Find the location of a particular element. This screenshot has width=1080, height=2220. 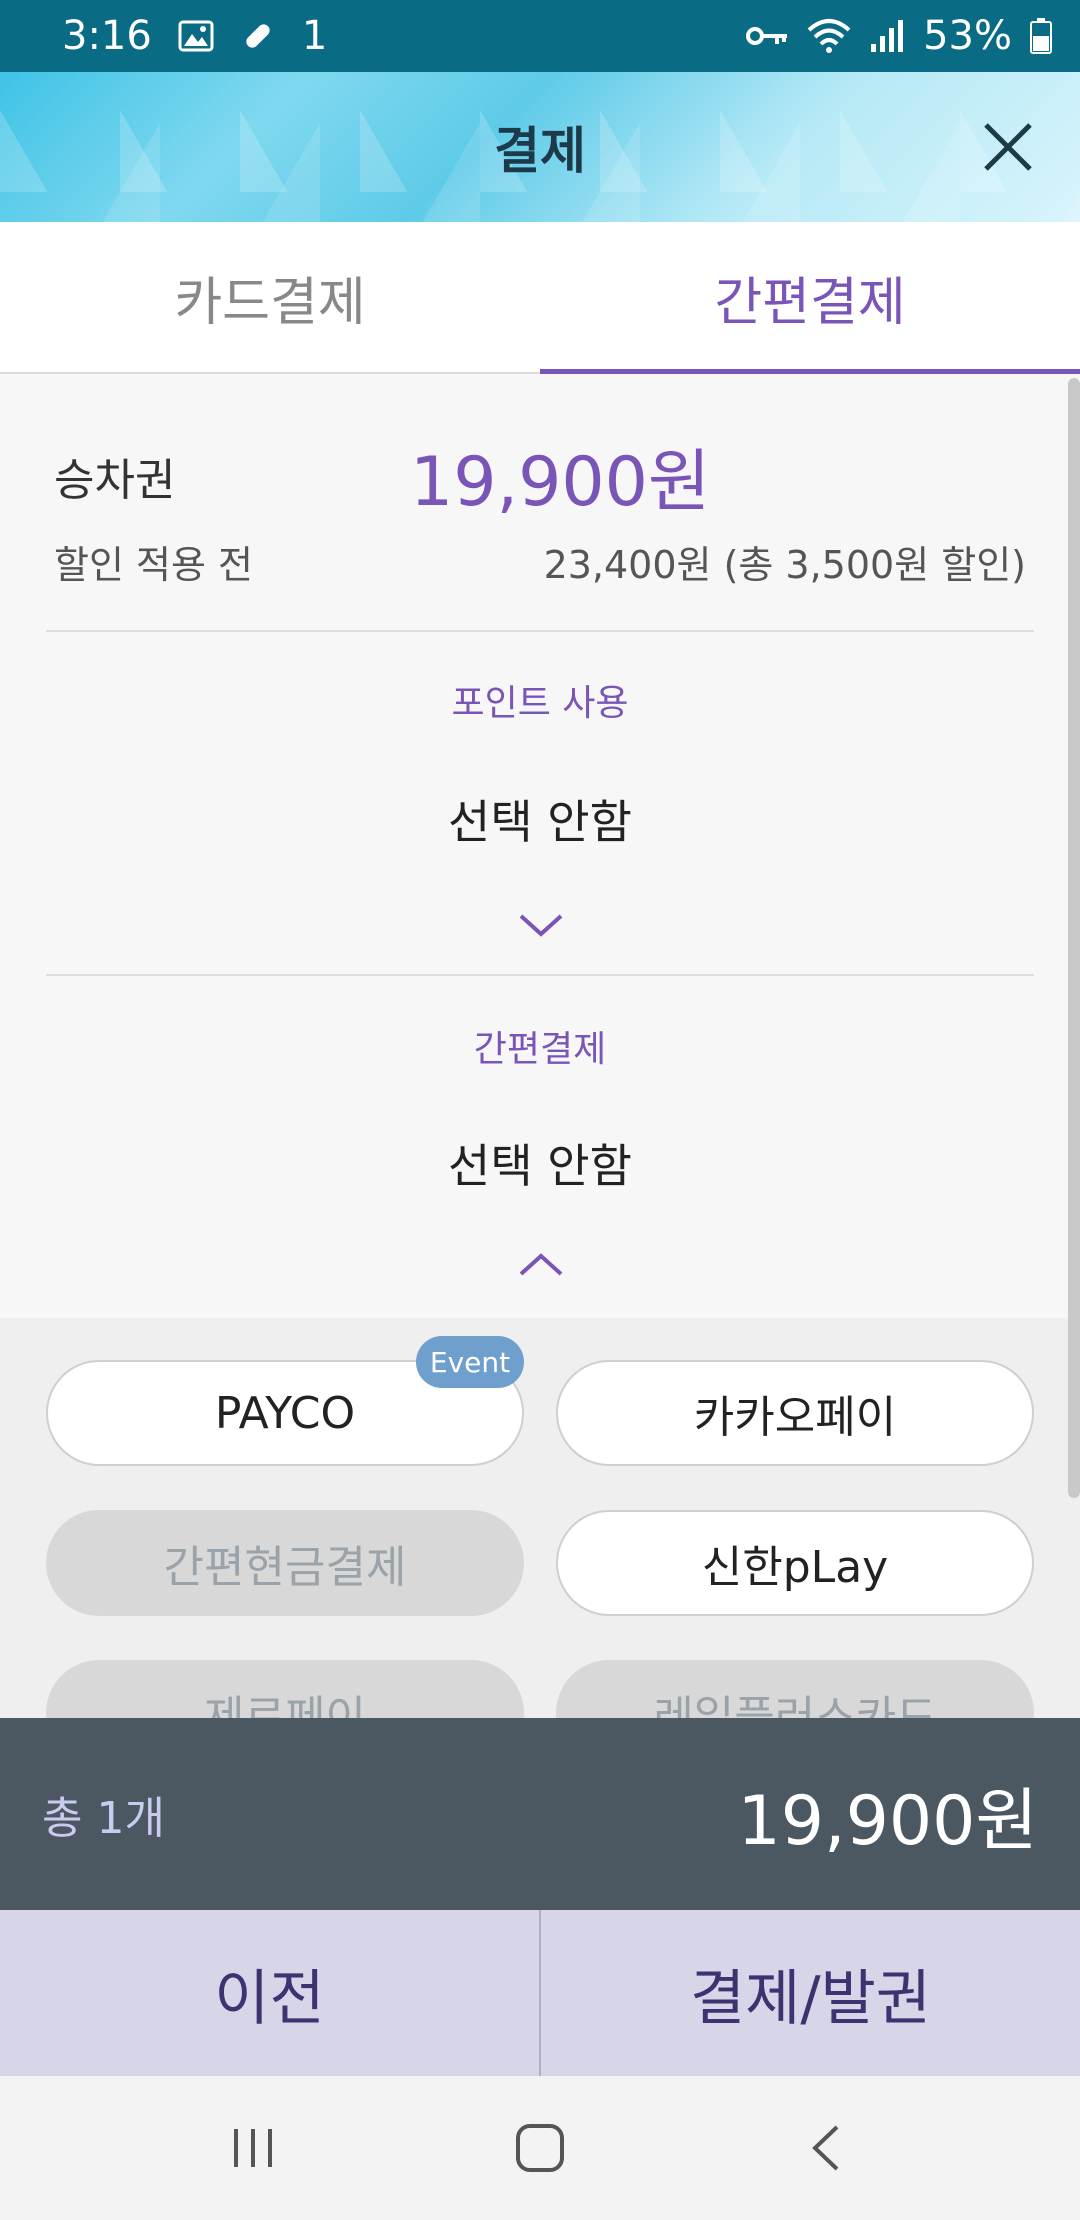

battery-percent: 53% is located at coordinates (967, 36).